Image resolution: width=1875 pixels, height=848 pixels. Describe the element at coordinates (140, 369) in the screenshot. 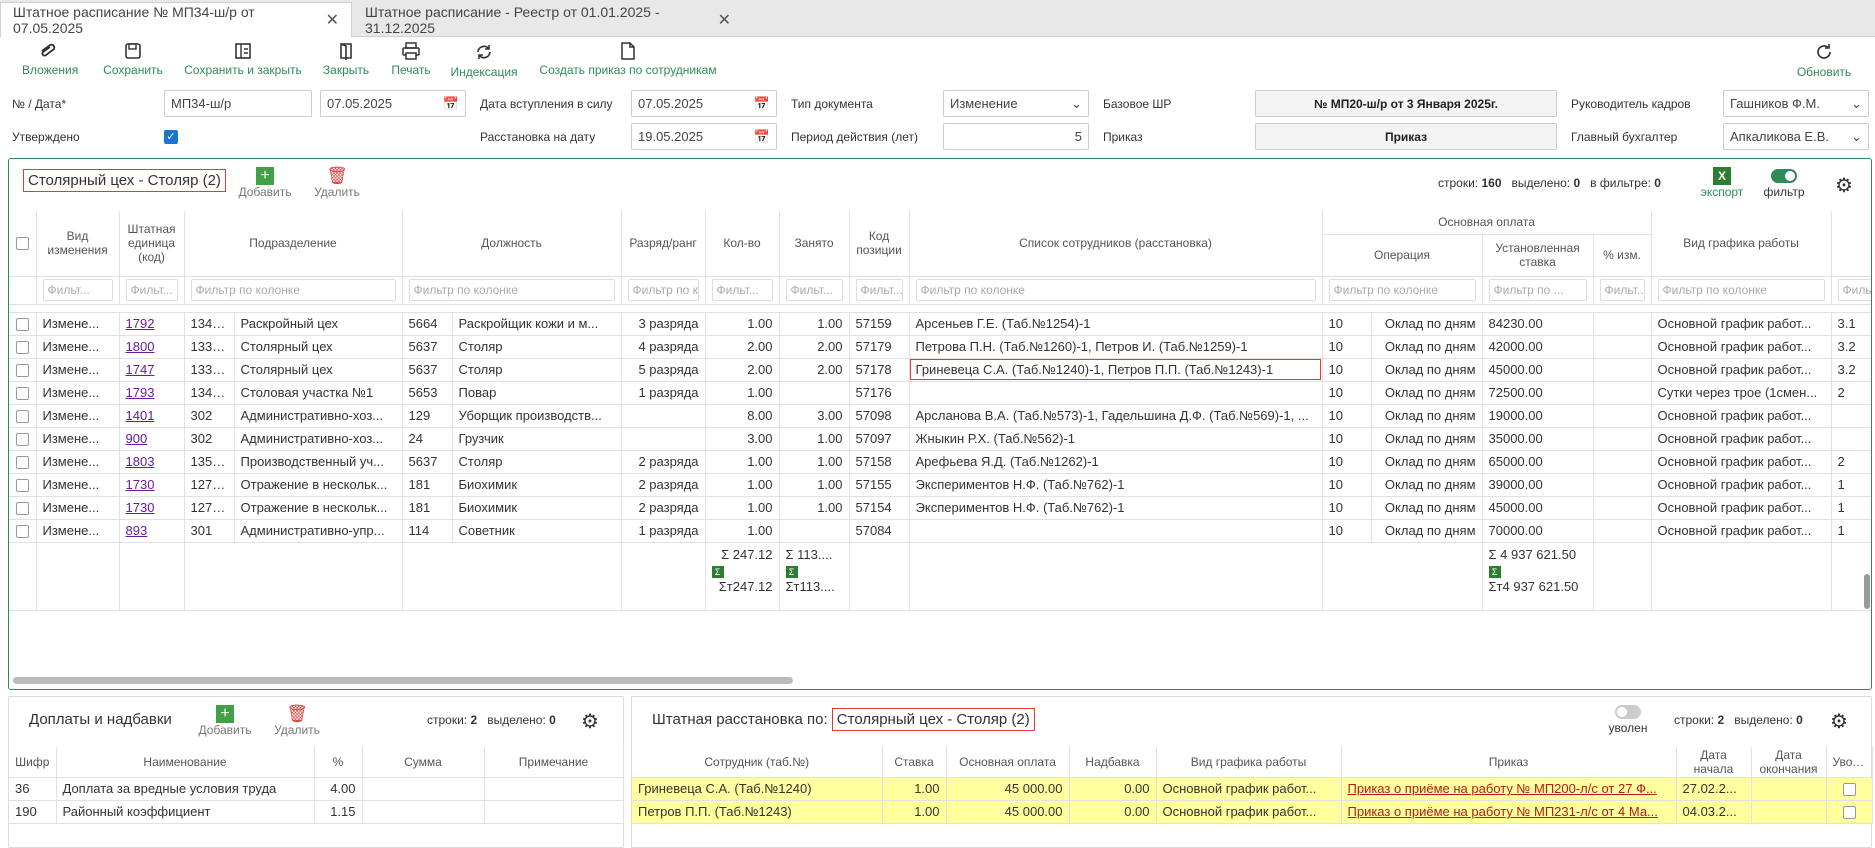

I see `unit-link: 1747` at that location.